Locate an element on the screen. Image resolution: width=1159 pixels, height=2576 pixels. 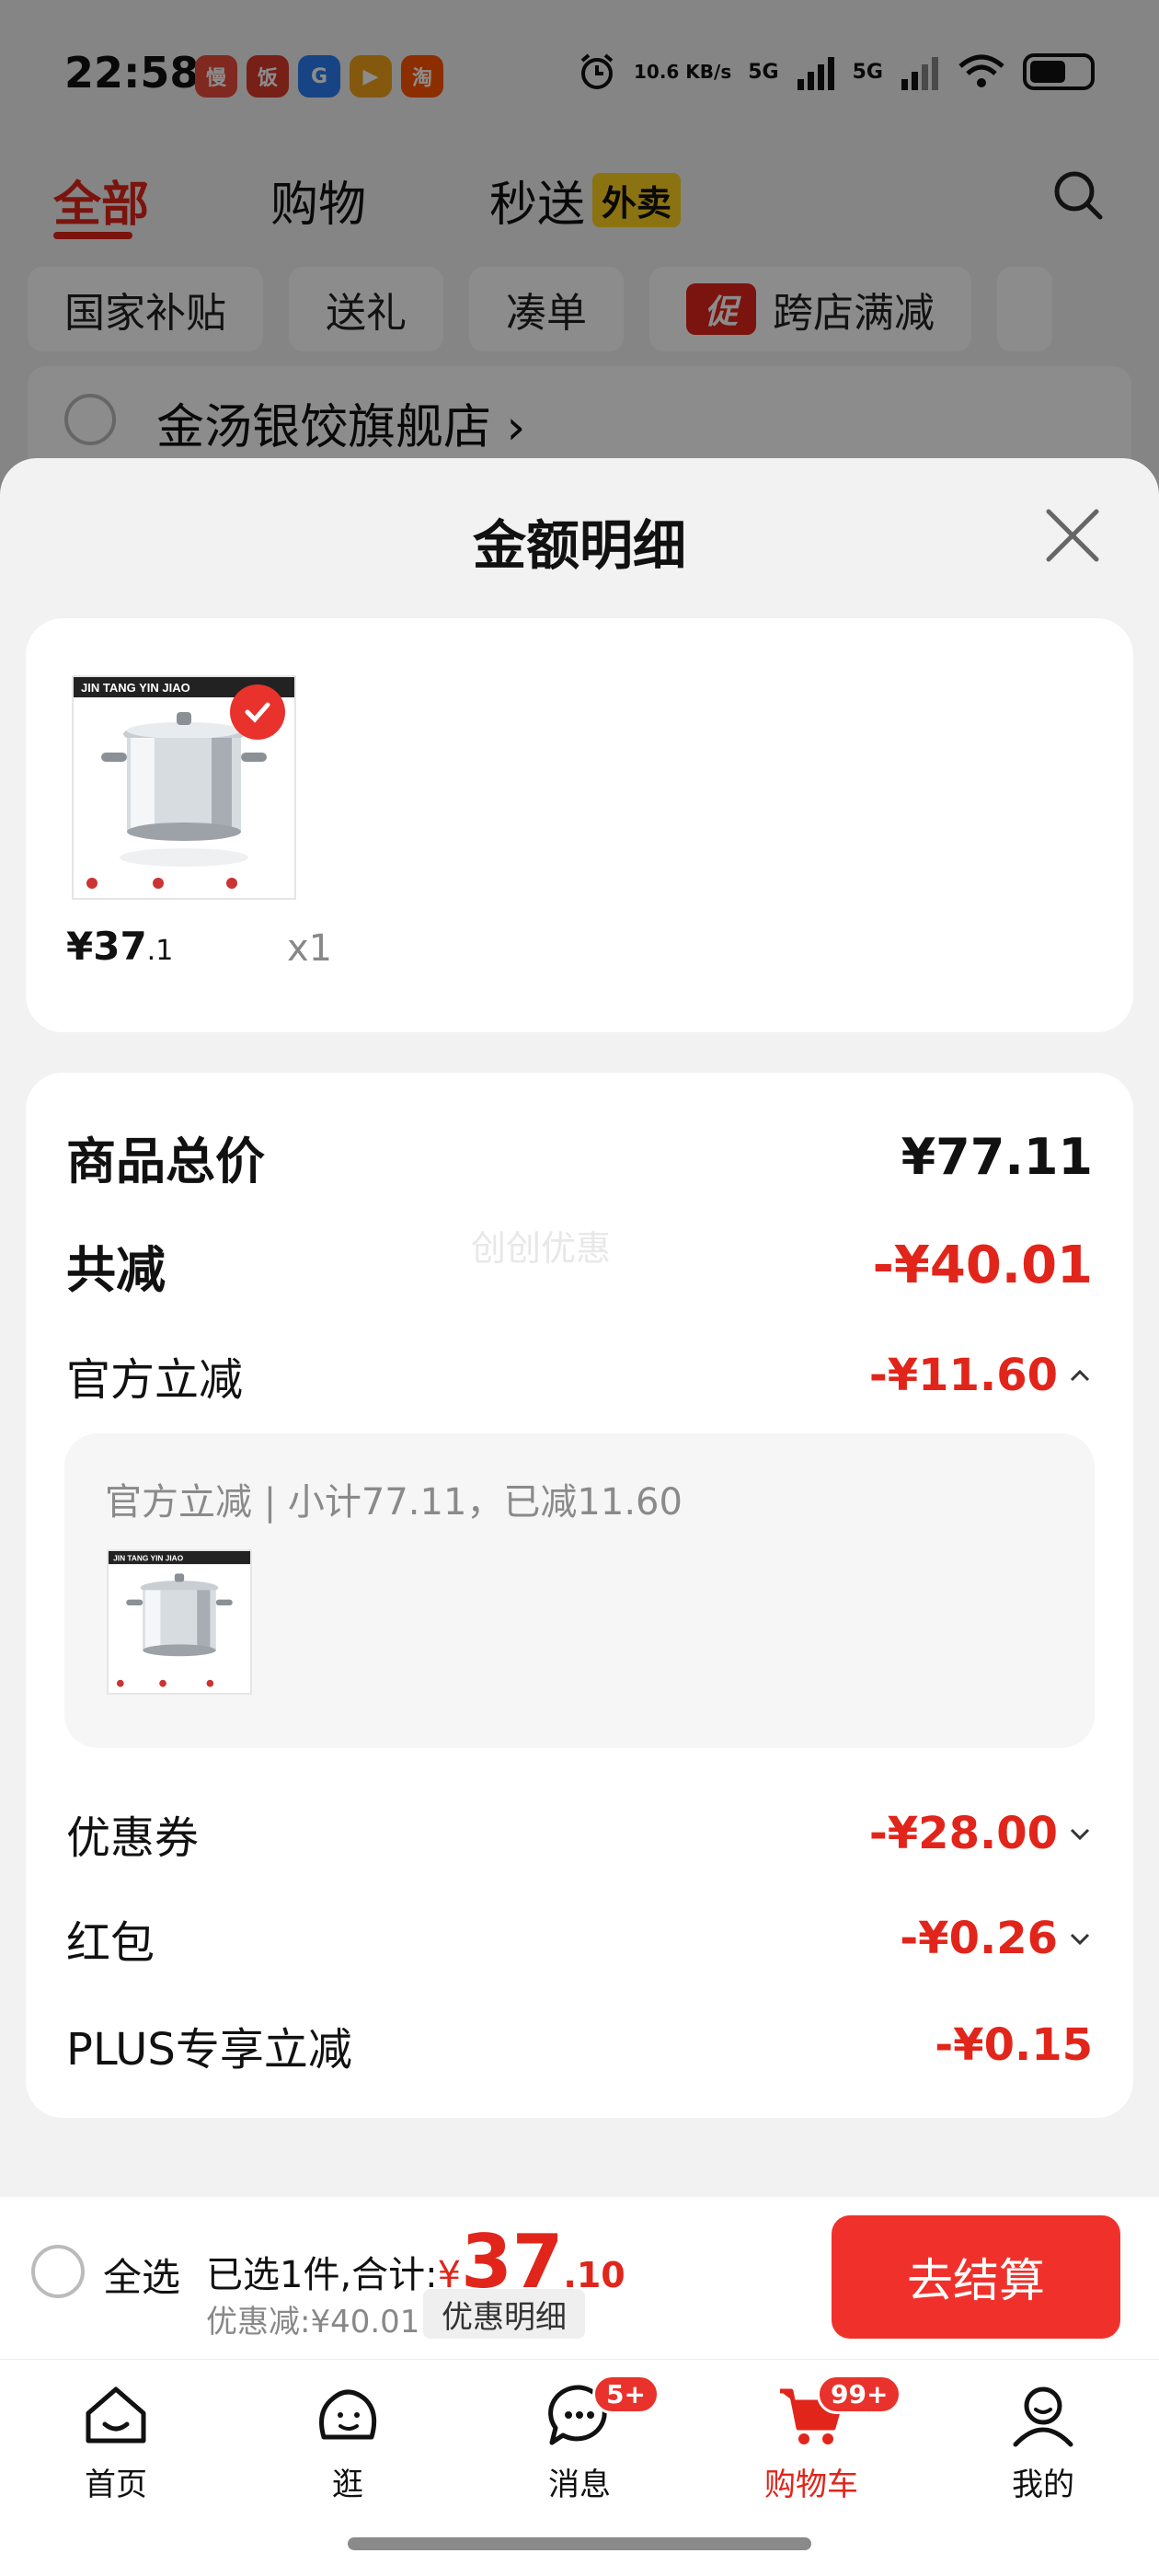
checkout-bar: 全选 已选1件,合计:¥37.10 优惠减:¥40.01 优惠明细 去结算 is located at coordinates (579, 2278).